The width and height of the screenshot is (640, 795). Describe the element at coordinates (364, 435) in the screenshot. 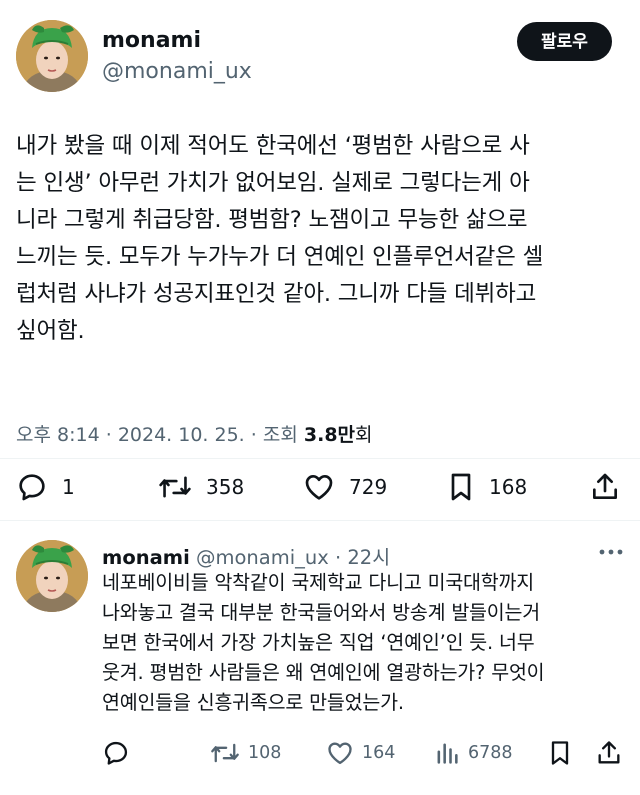

I see `views-unit-suffix: 회` at that location.